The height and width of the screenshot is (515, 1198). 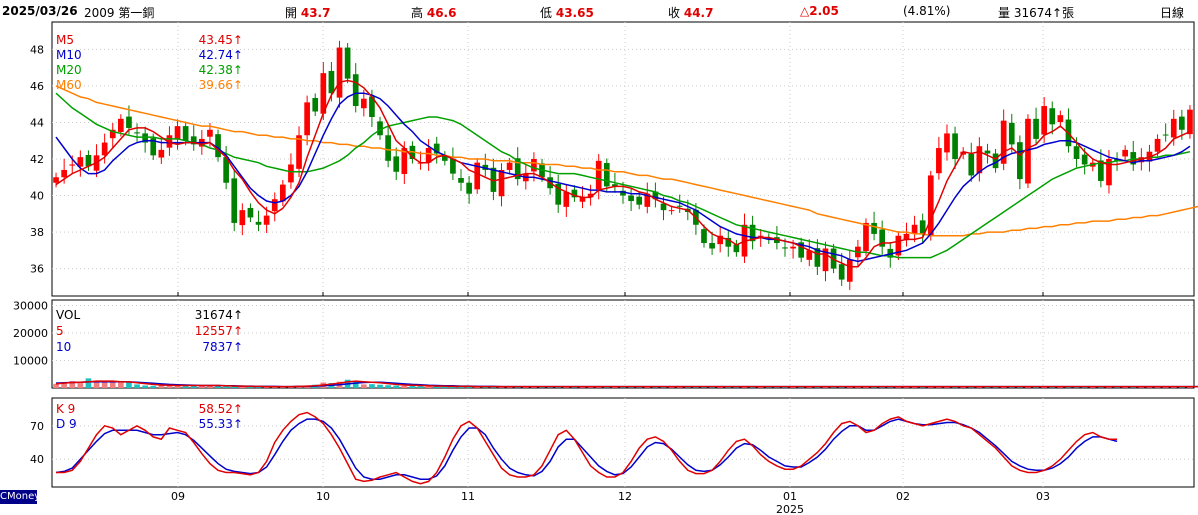 I want to click on x-tick-label: 03, so click(x=1043, y=496).